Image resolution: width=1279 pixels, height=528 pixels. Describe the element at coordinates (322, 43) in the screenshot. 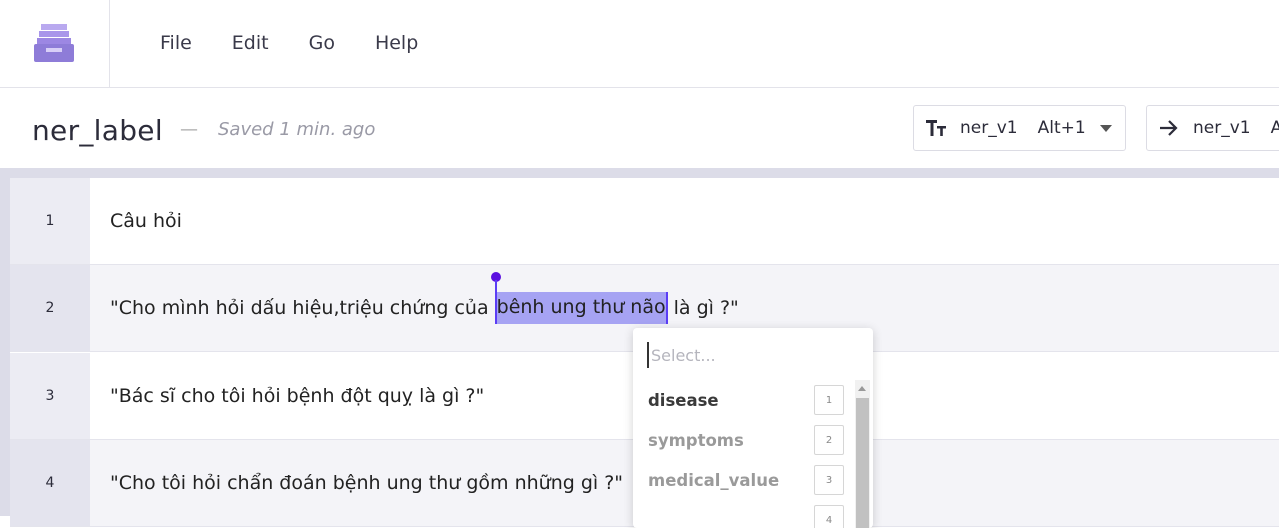

I see `menu-go: Go` at that location.